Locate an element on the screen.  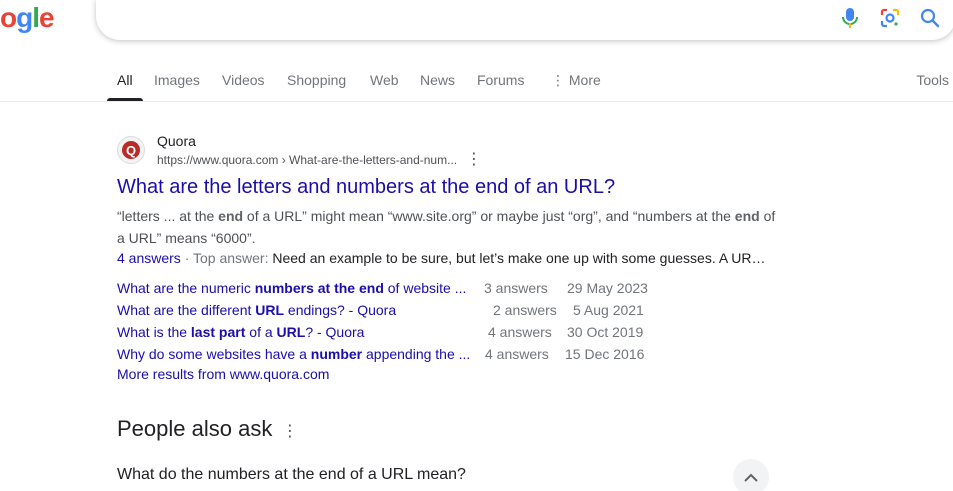
search-box is located at coordinates (524, 20).